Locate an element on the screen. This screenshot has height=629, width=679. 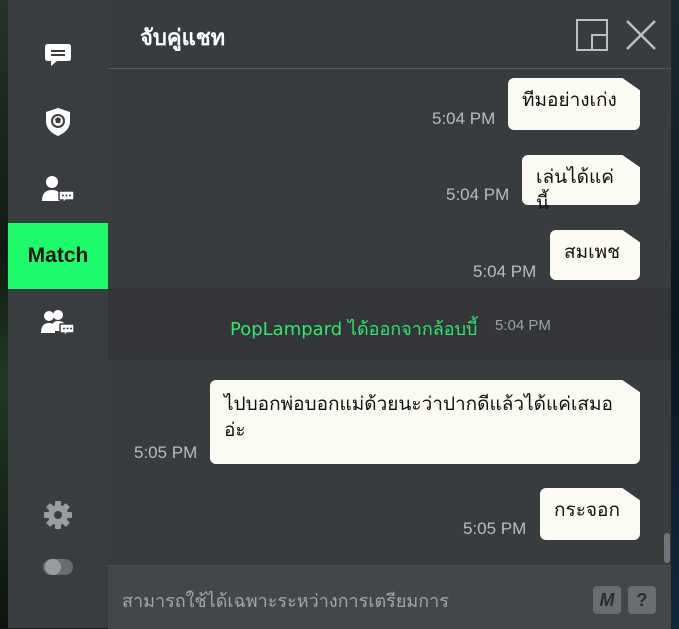
close-button is located at coordinates (641, 35).